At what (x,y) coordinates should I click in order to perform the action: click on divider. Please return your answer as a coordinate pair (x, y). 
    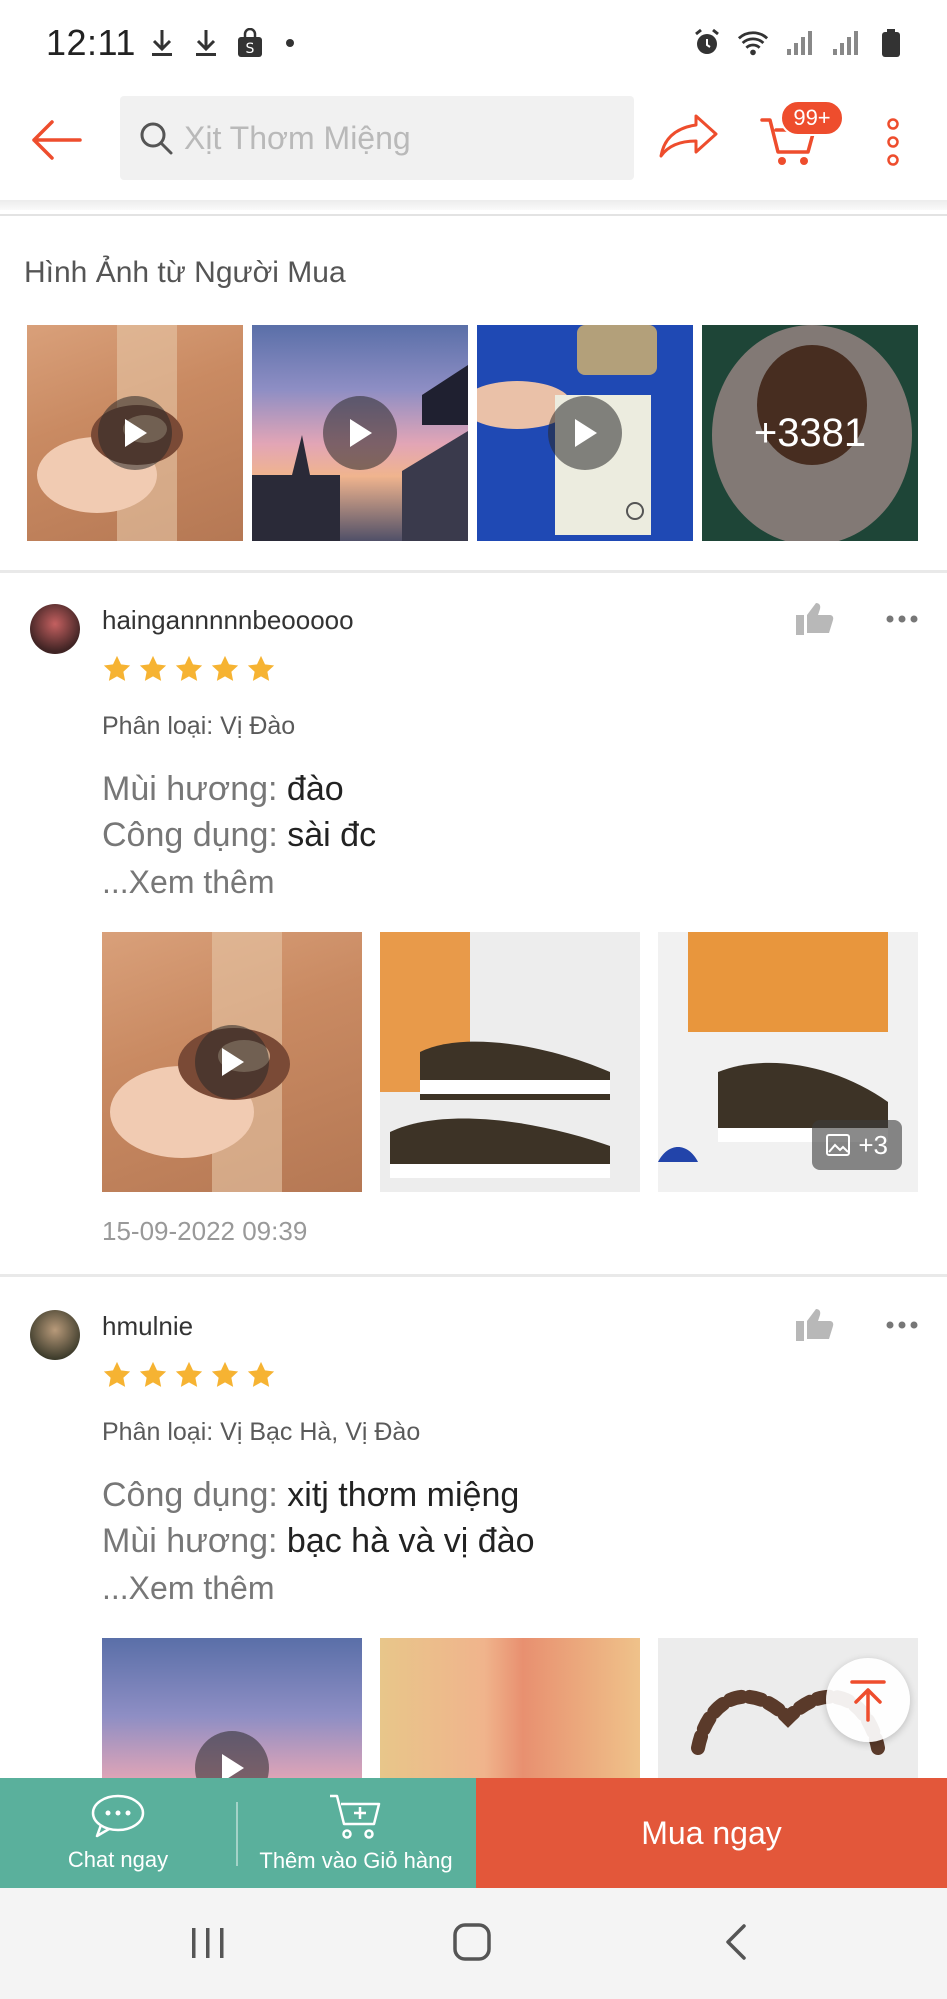
    Looking at the image, I should click on (237, 1834).